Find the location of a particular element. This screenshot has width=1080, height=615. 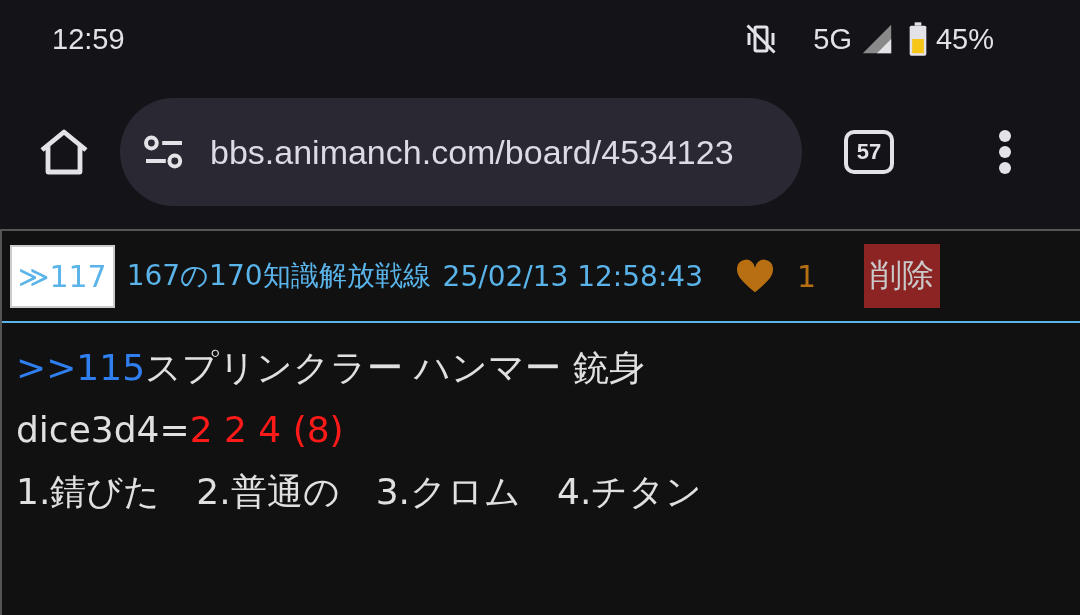

url-text: bbs.animanch.com/board/4534123 is located at coordinates (472, 152).